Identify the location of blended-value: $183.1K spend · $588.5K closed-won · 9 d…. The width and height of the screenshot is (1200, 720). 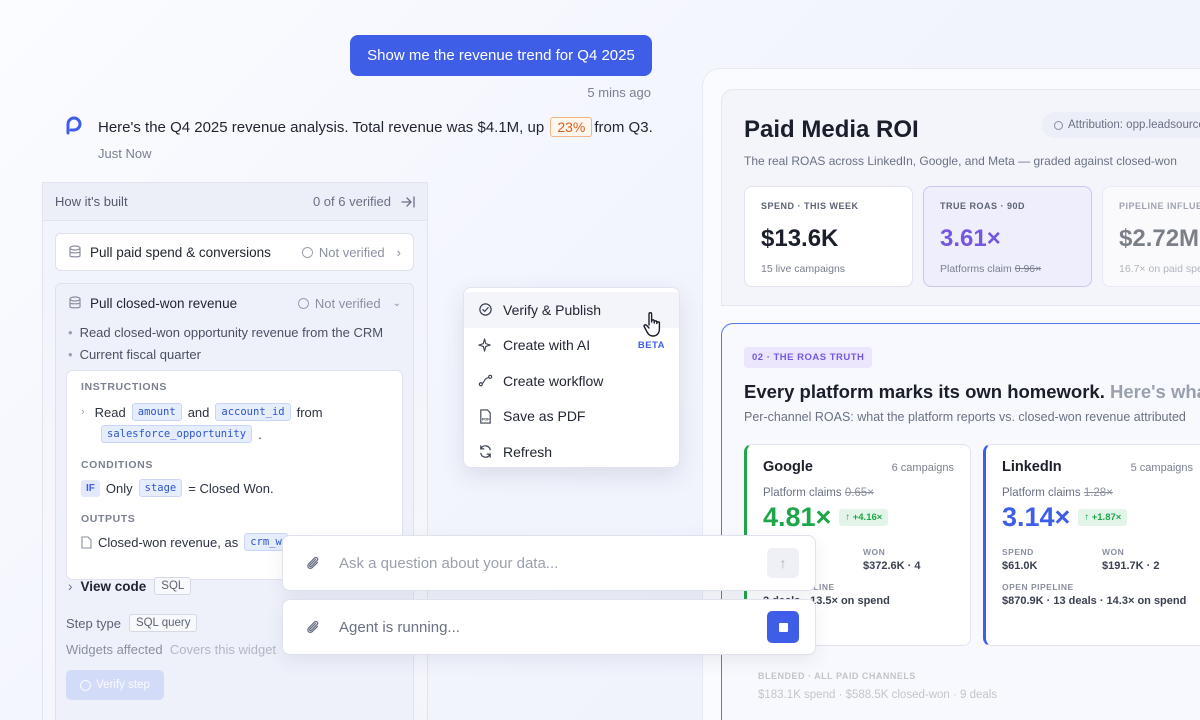
(878, 695).